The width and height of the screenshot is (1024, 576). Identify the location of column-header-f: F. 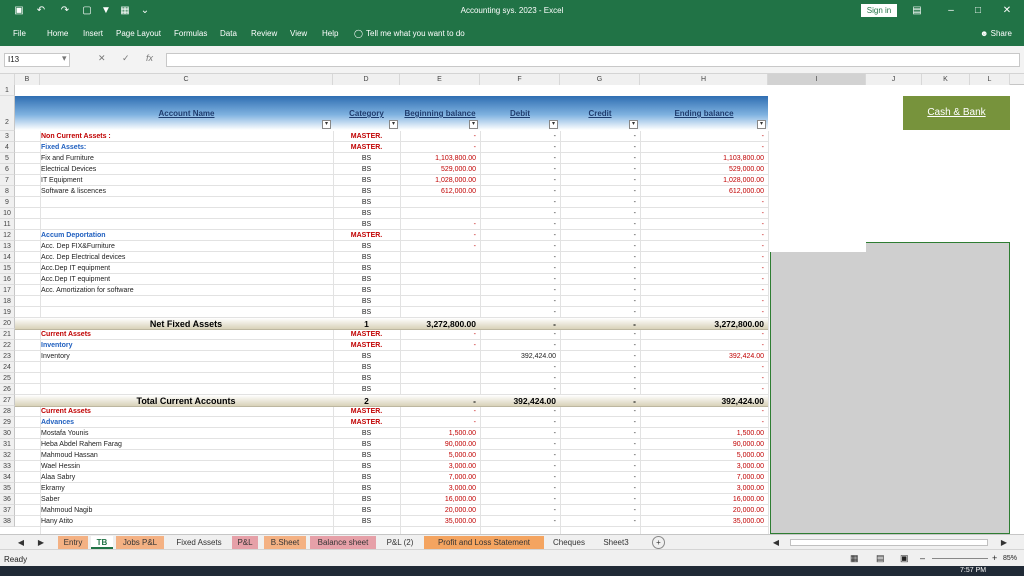
(520, 79).